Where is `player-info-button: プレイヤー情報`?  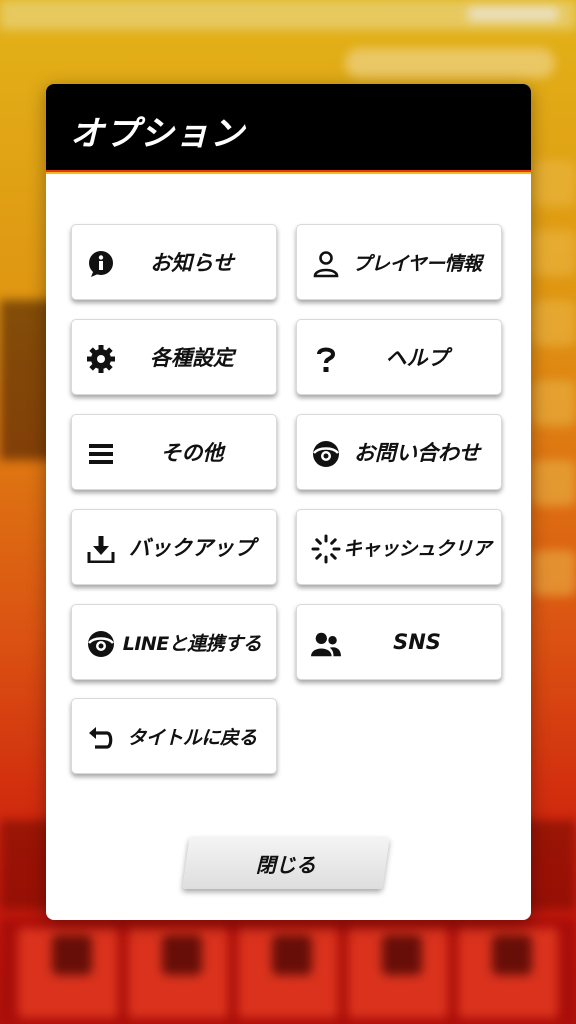
player-info-button: プレイヤー情報 is located at coordinates (399, 262).